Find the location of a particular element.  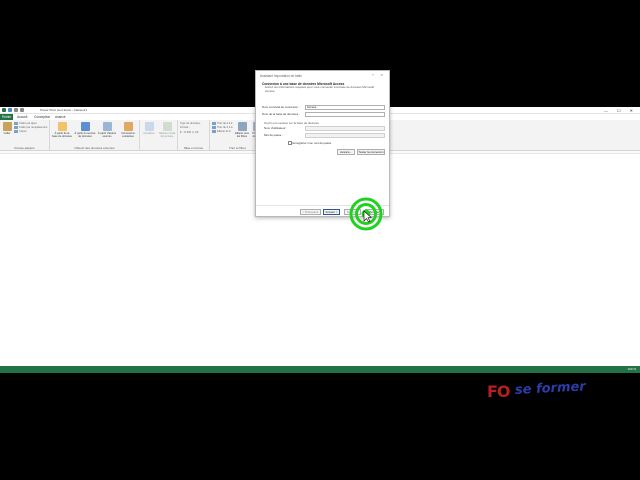

group-refresh-pivot: Actualiser Tableau croisé dynamique is located at coordinates (159, 135).